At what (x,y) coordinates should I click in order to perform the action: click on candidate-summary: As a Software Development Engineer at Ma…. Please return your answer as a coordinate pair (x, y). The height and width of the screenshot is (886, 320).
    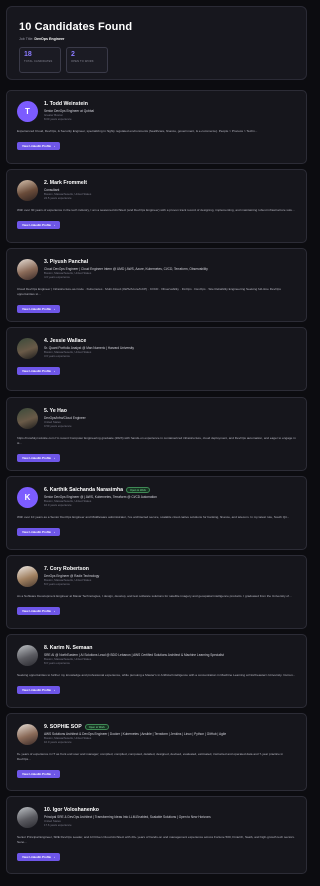
    Looking at the image, I should click on (154, 596).